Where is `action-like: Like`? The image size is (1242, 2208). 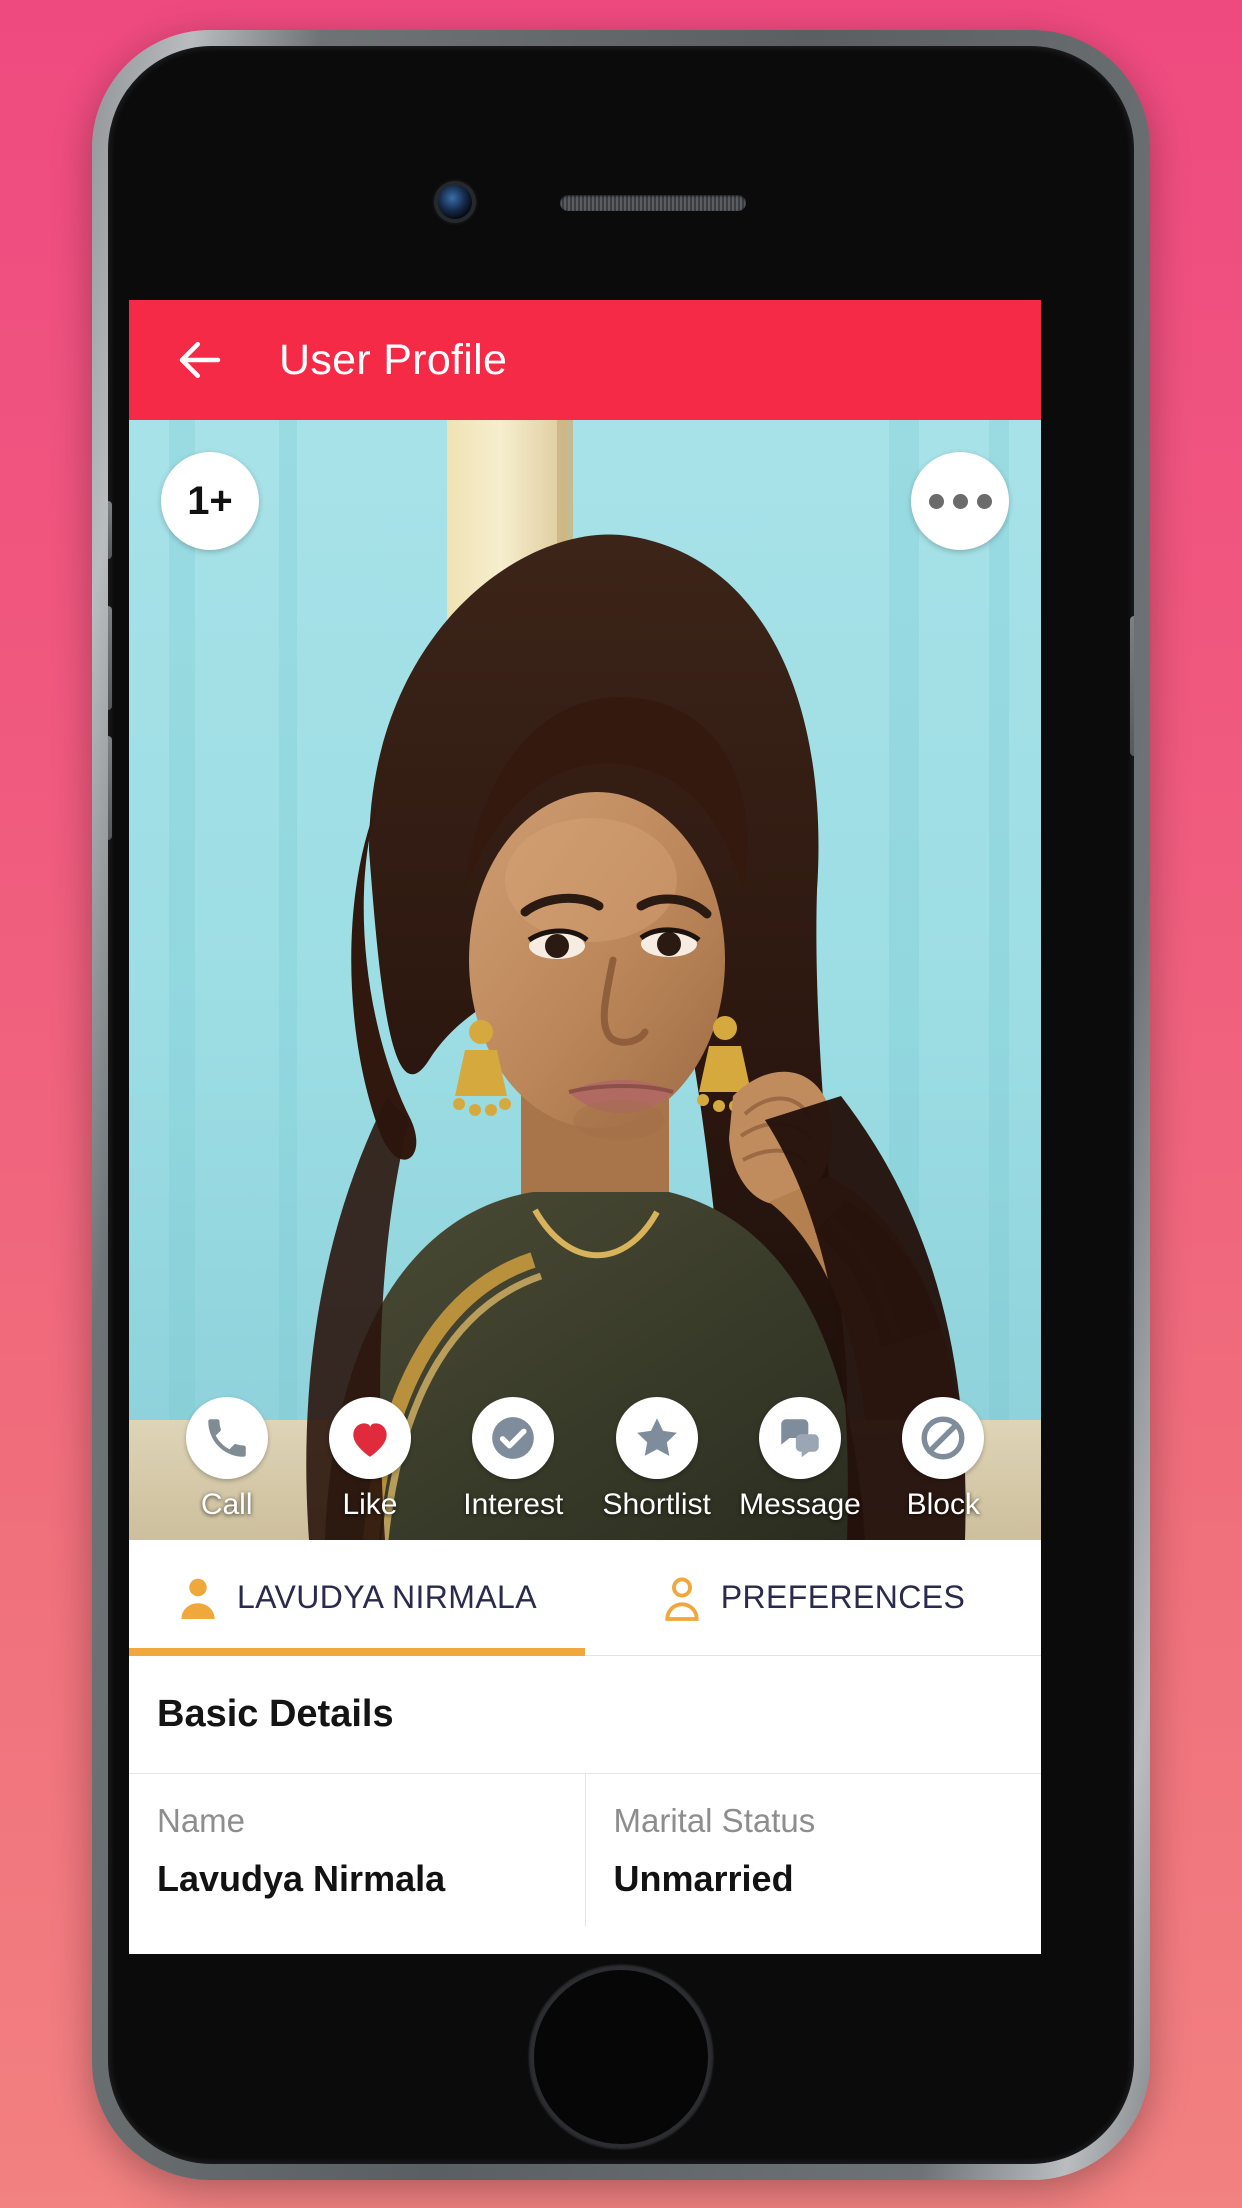 action-like: Like is located at coordinates (370, 1459).